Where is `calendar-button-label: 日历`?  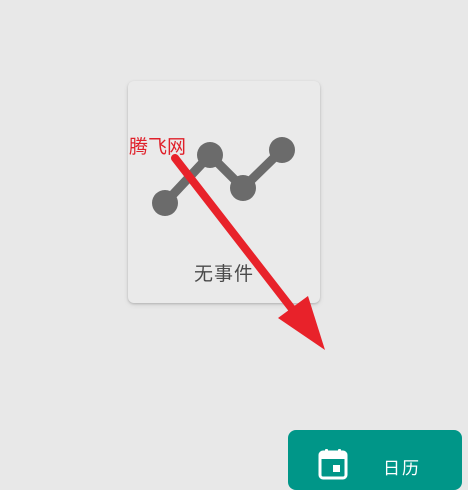 calendar-button-label: 日历 is located at coordinates (402, 469).